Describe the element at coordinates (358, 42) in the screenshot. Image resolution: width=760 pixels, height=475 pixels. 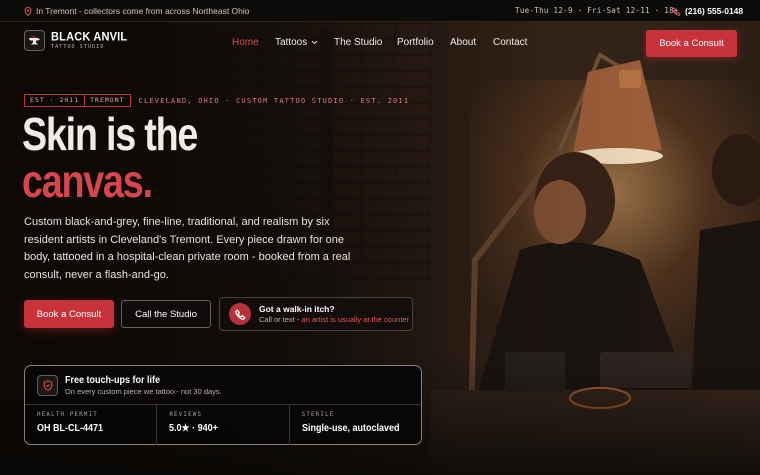
I see `nav-item-the-studio: The Studio` at that location.